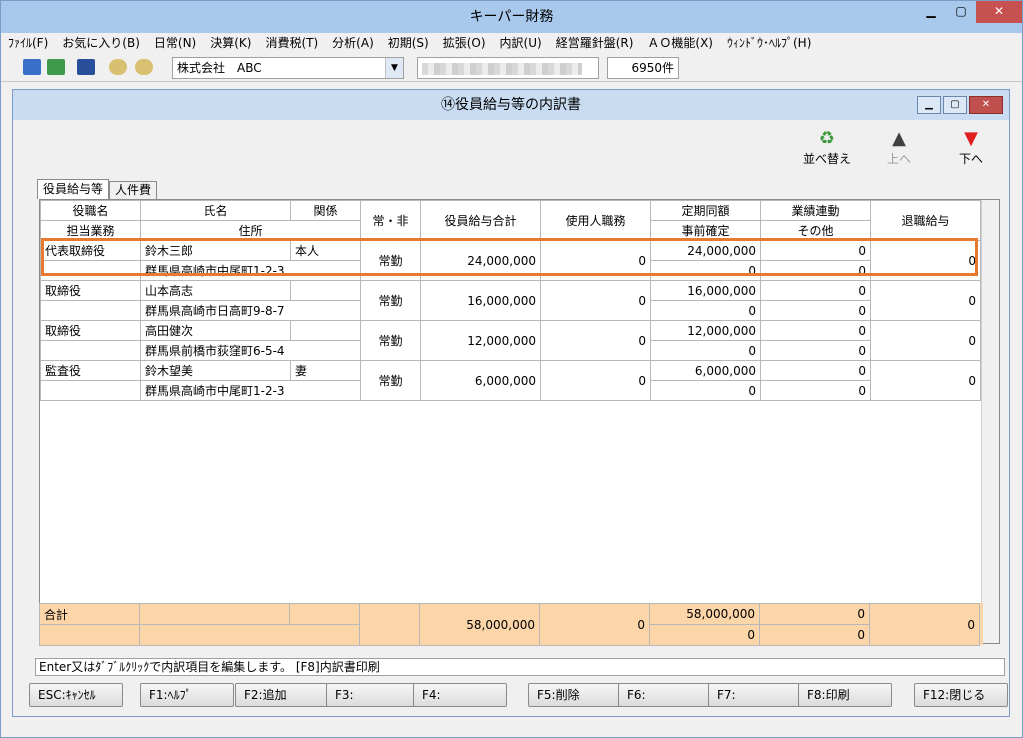 Image resolution: width=1023 pixels, height=738 pixels. I want to click on total-retirement: 0, so click(924, 624).